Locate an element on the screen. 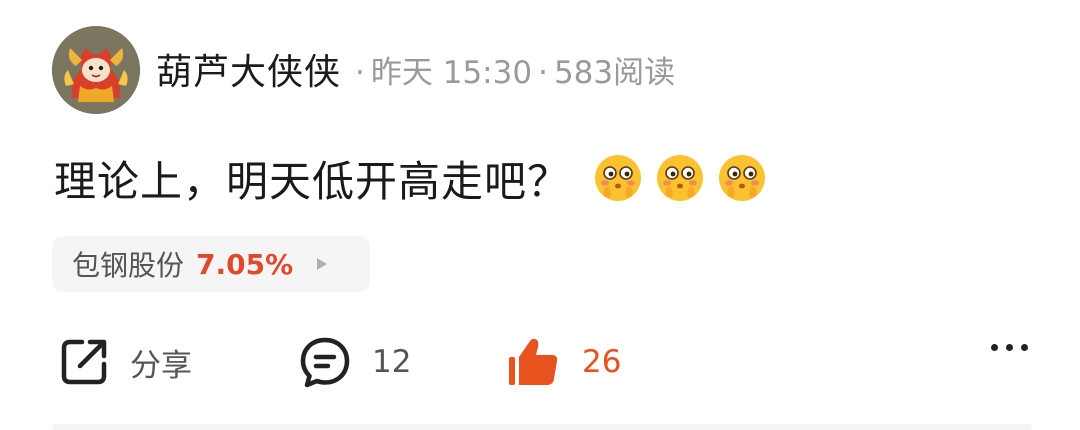 This screenshot has width=1080, height=430. play-arrow-icon is located at coordinates (322, 264).